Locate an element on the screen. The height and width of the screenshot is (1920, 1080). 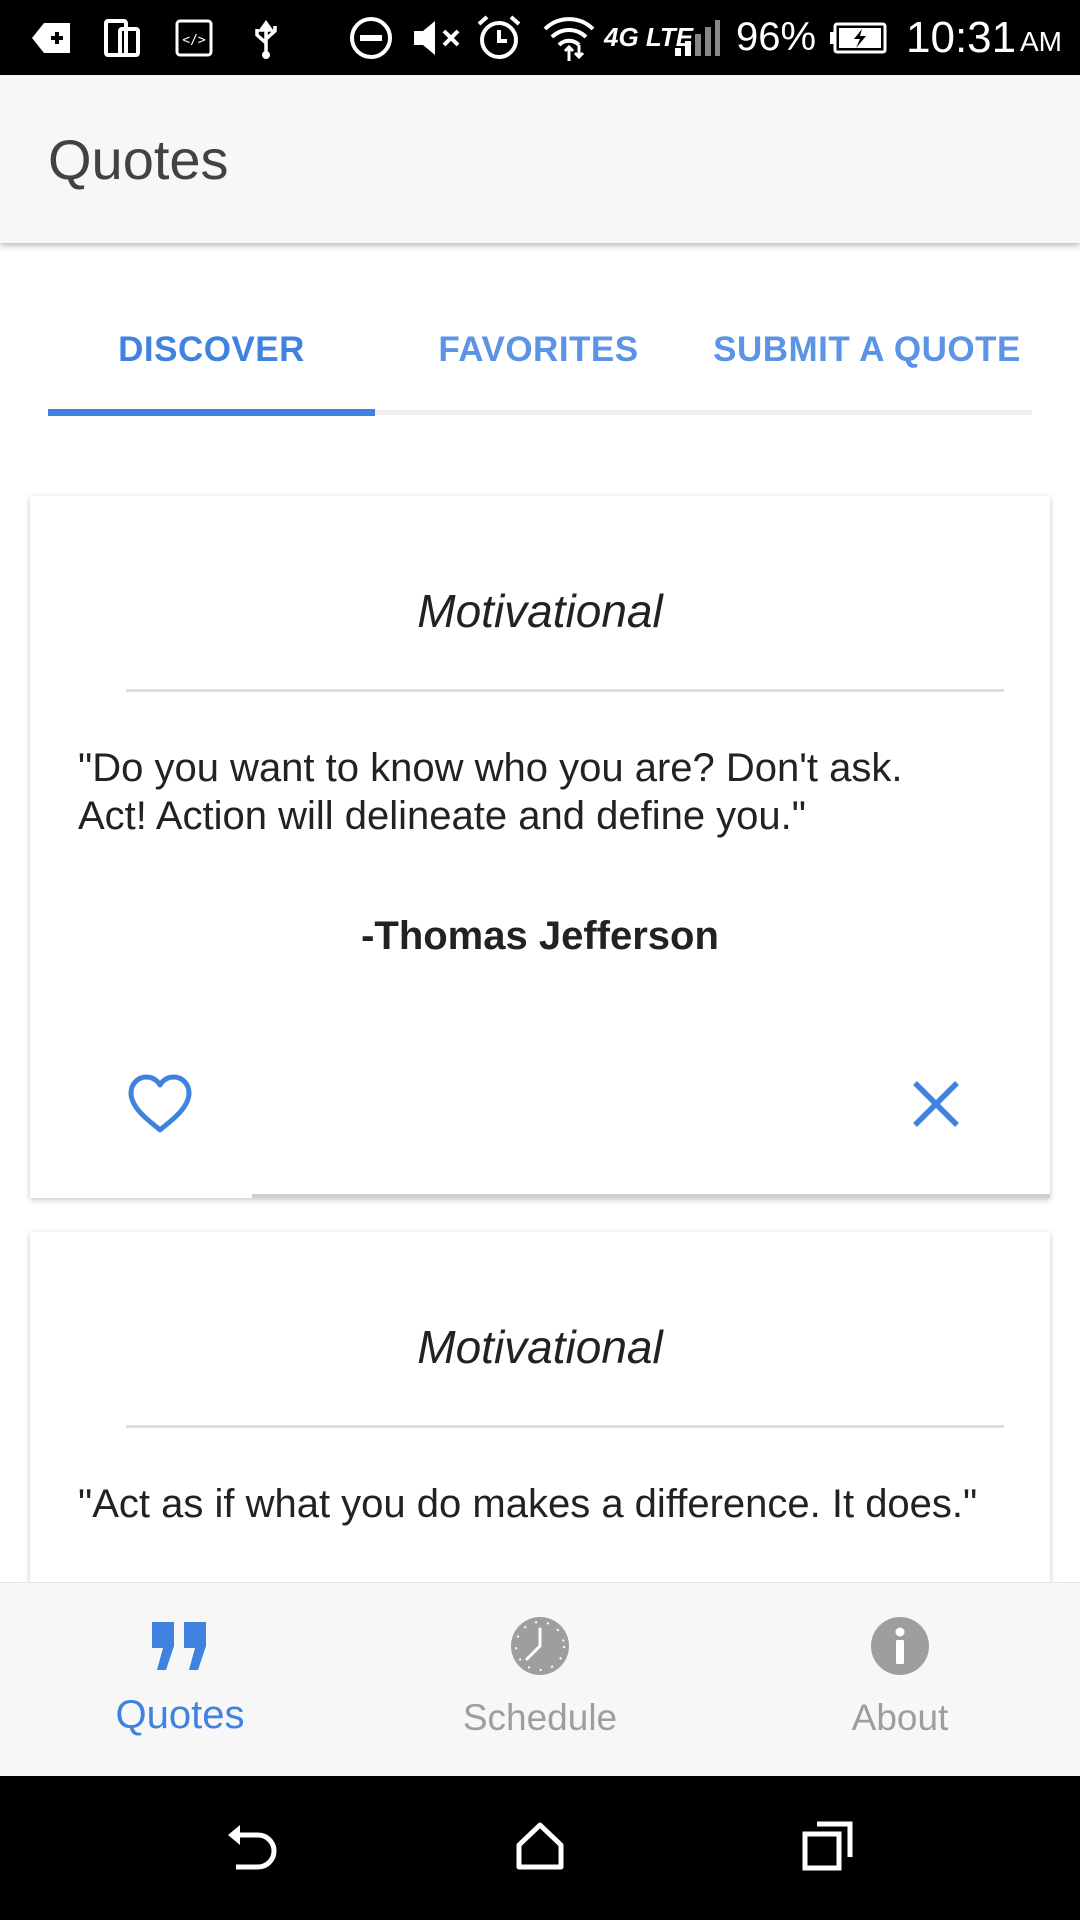
nav-label-schedule: Schedule is located at coordinates (540, 1717).